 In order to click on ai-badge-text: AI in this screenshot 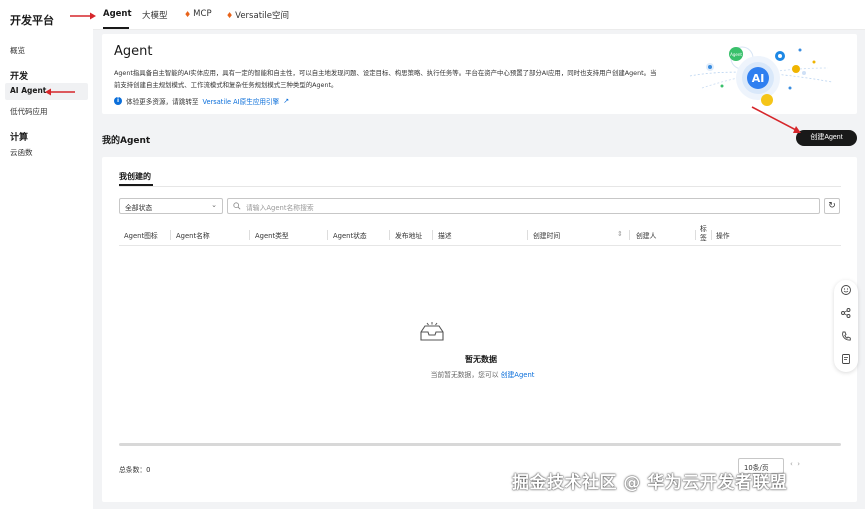, I will do `click(758, 78)`.